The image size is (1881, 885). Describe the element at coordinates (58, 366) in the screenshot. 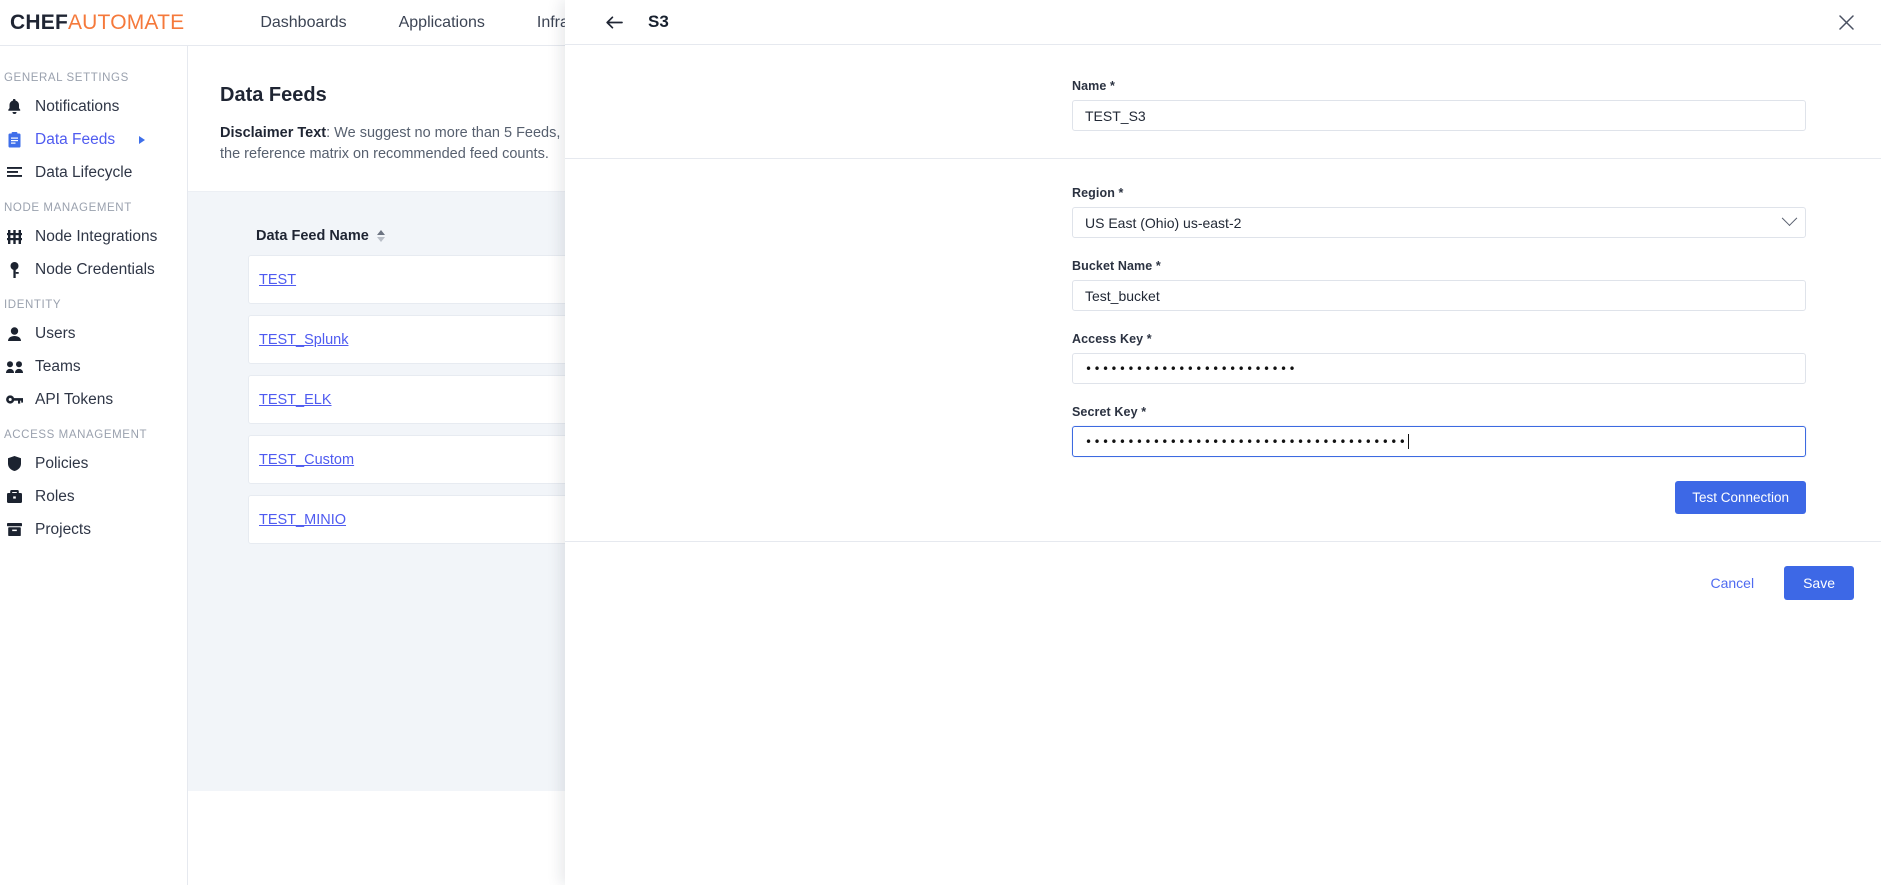

I see `sidebar-item-label: Teams` at that location.